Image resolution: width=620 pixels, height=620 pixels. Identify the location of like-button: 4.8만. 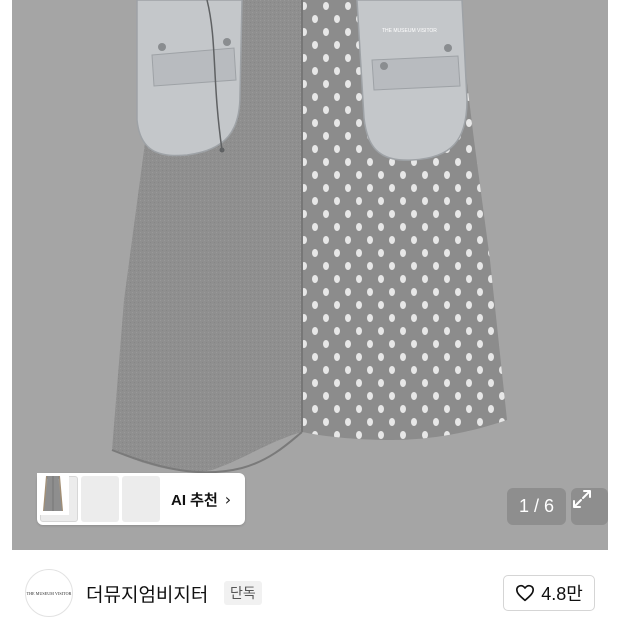
(549, 593).